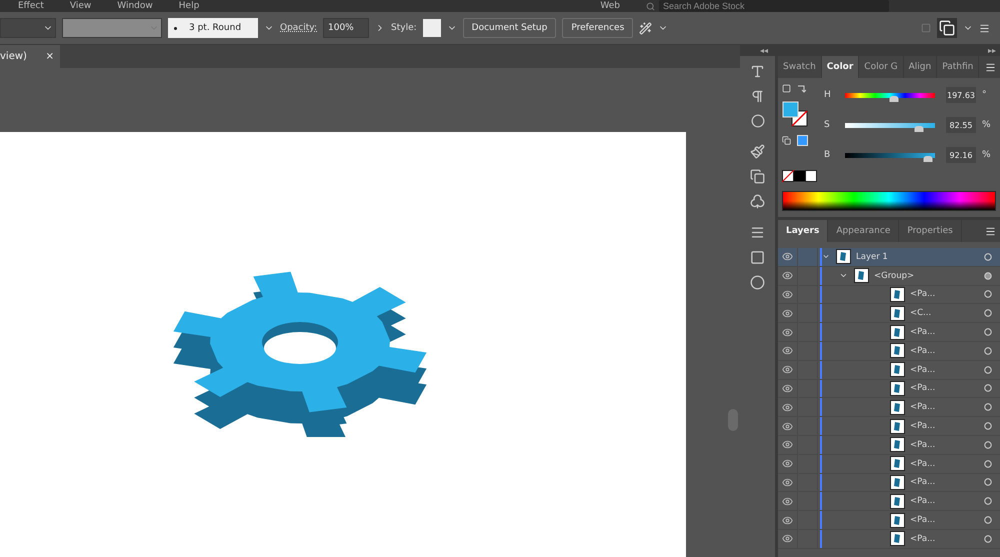  Describe the element at coordinates (786, 88) in the screenshot. I see `default-colors-icon` at that location.